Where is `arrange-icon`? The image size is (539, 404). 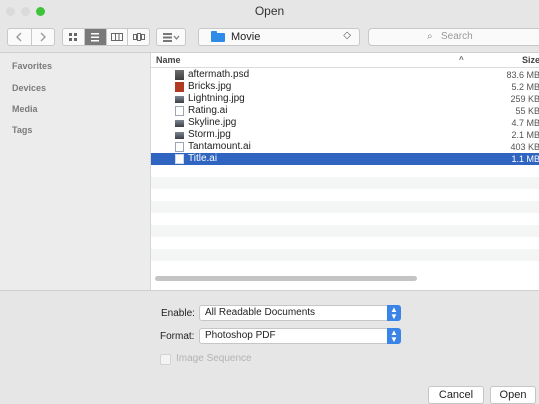 arrange-icon is located at coordinates (171, 37).